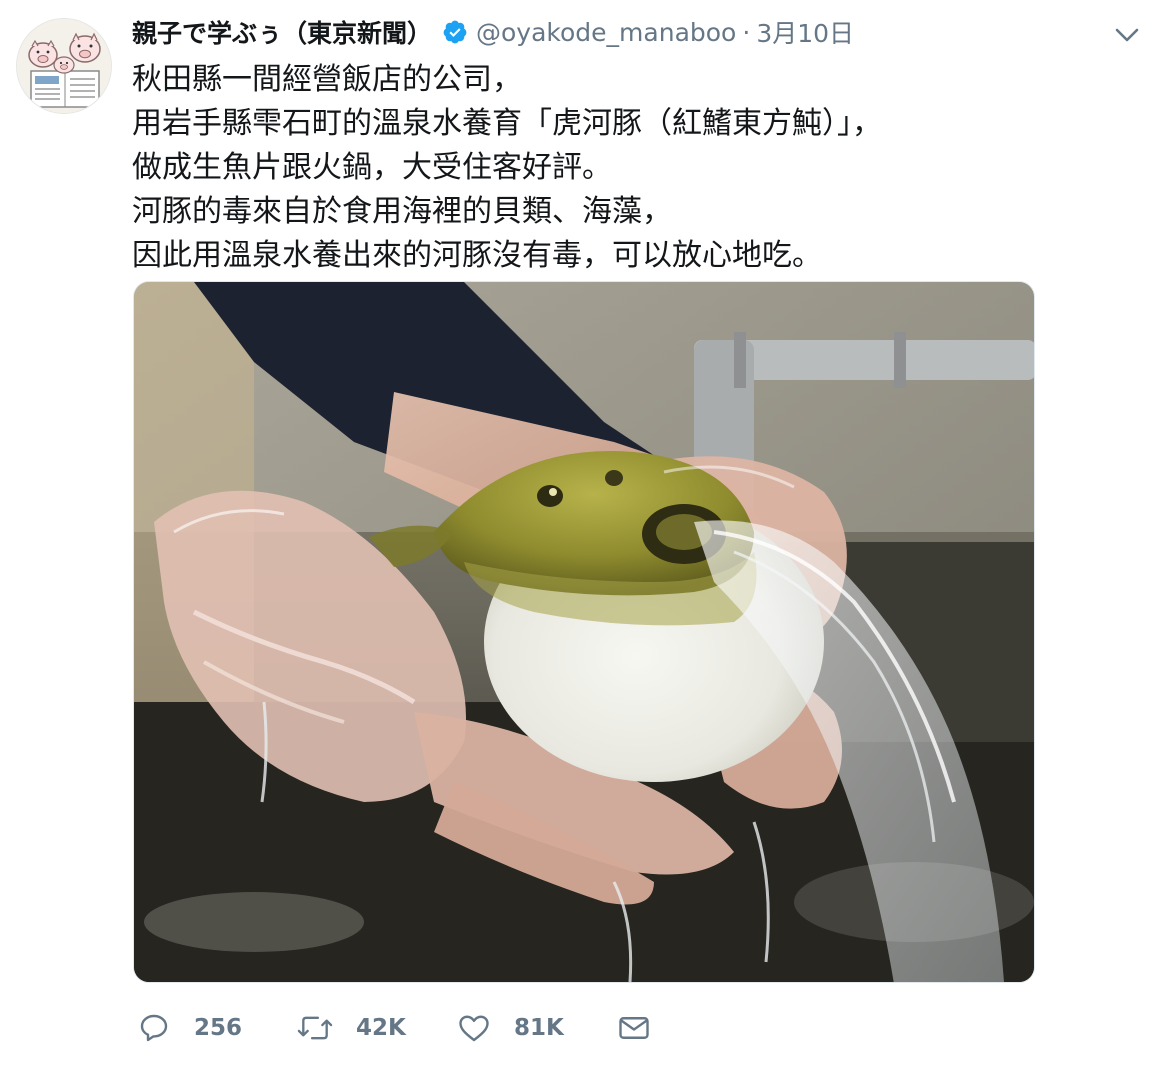  I want to click on retweet-count: 42K, so click(381, 1028).